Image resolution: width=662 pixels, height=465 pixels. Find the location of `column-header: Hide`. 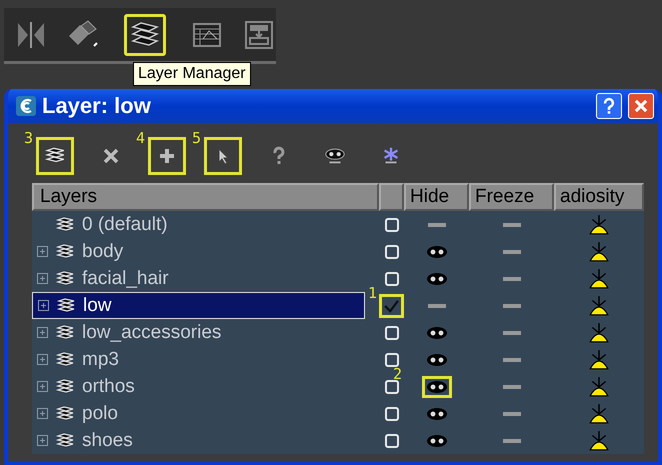

column-header: Hide is located at coordinates (436, 197).